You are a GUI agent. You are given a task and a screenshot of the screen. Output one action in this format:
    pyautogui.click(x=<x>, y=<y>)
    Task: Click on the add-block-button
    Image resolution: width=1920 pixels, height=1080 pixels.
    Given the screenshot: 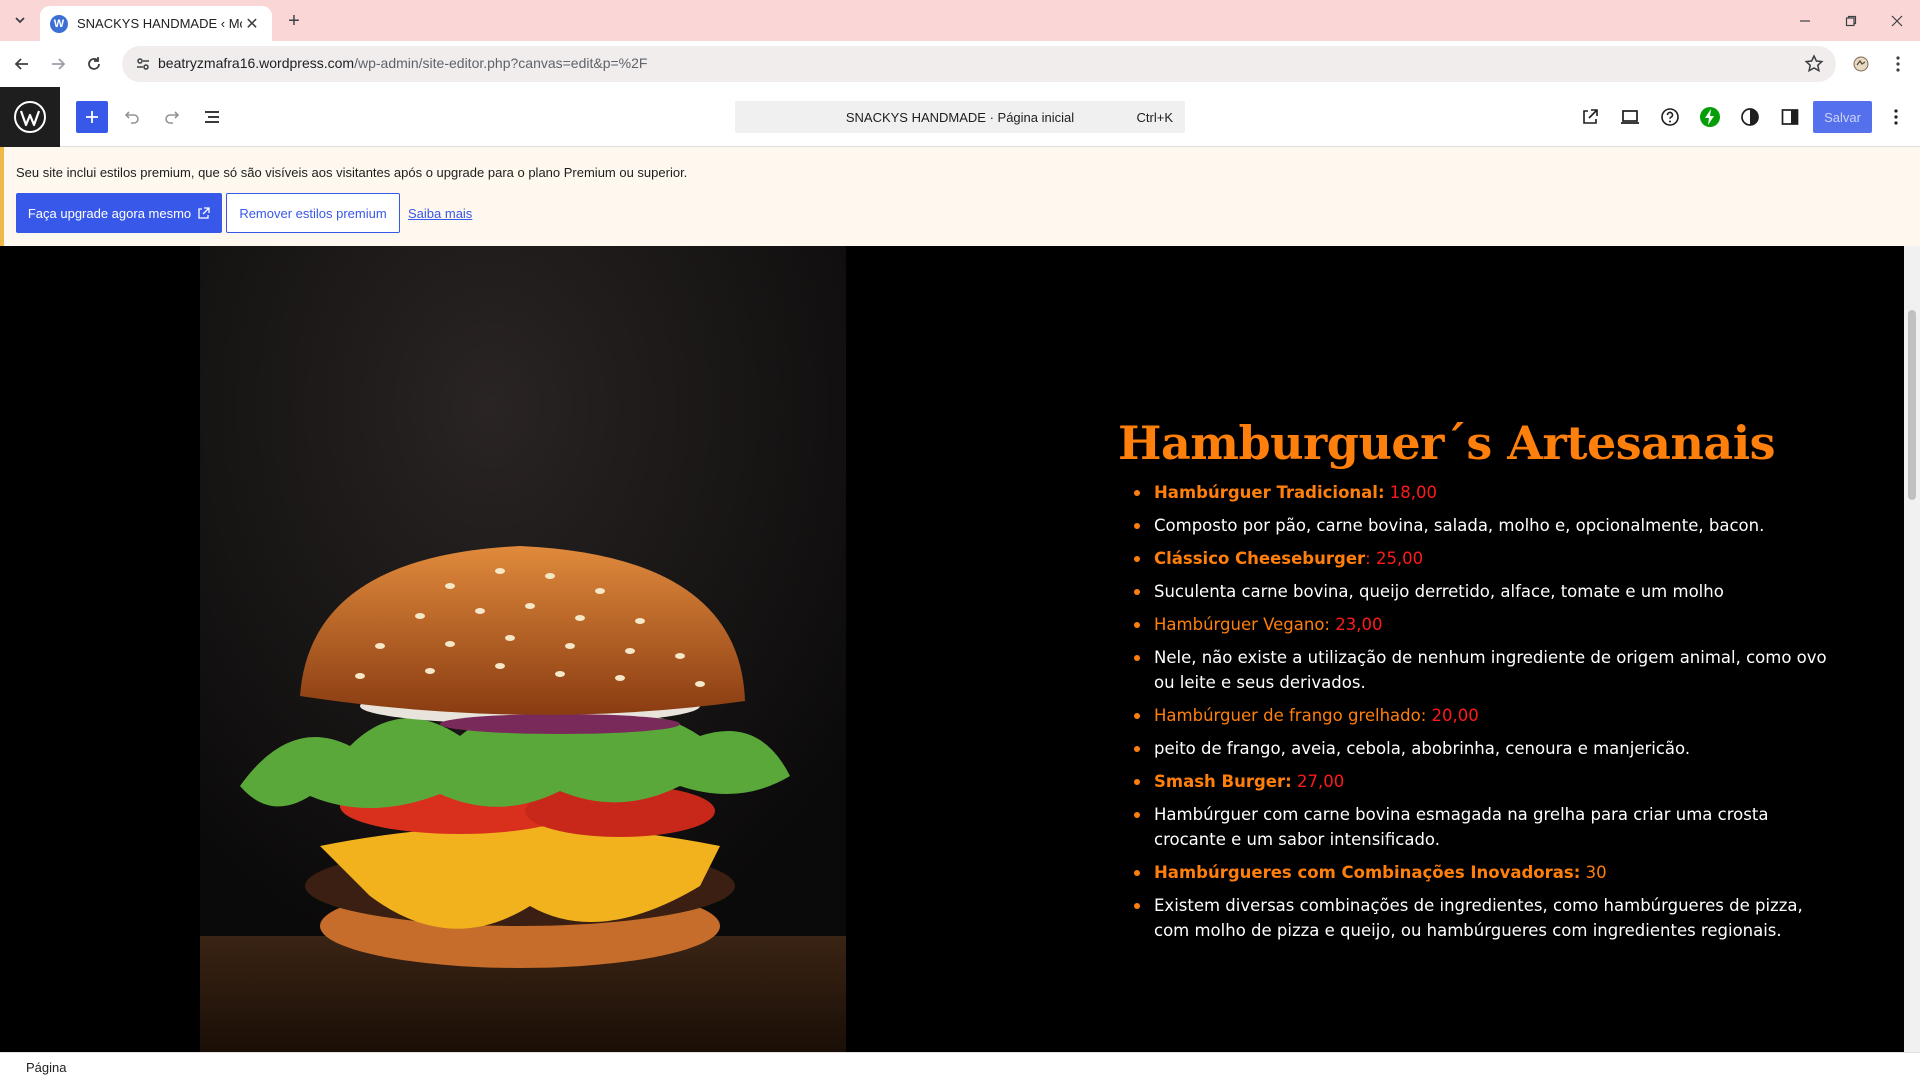 What is the action you would take?
    pyautogui.click(x=92, y=117)
    